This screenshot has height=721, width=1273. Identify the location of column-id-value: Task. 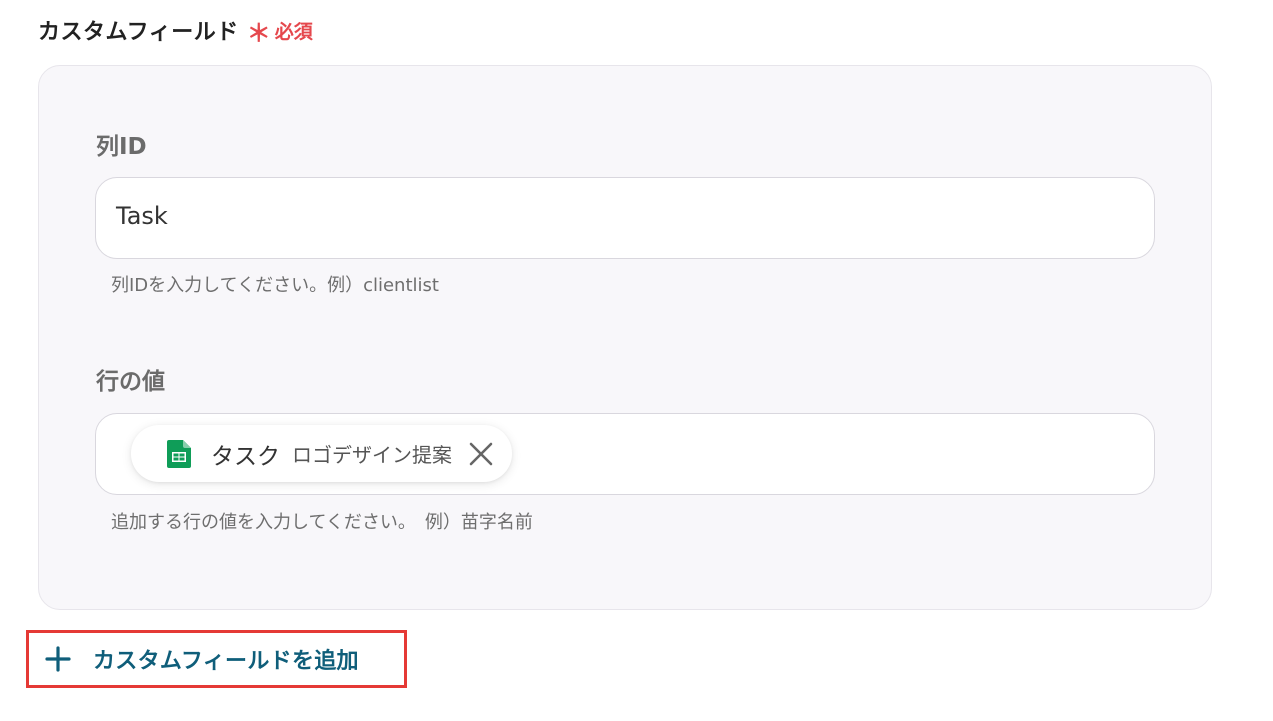
(142, 216).